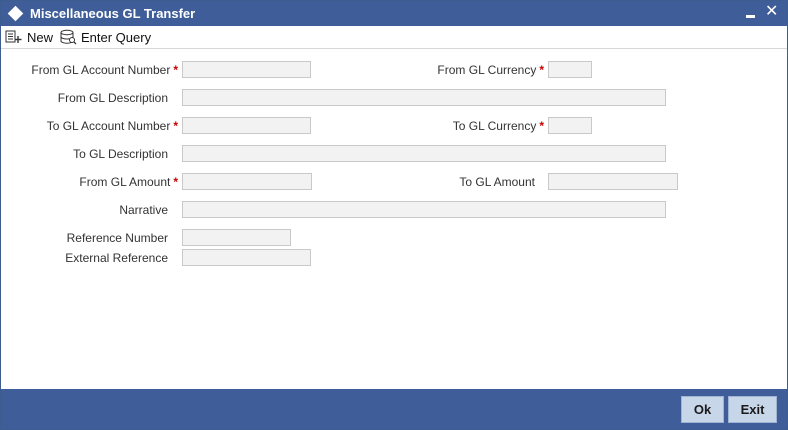  What do you see at coordinates (116, 37) in the screenshot?
I see `enter-query-label: Enter Query` at bounding box center [116, 37].